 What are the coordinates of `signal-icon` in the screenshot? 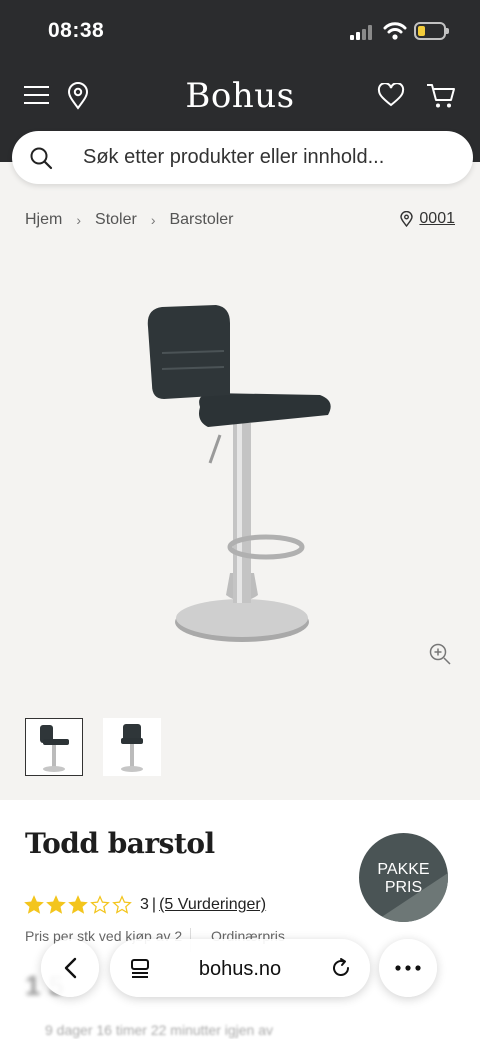 It's located at (363, 32).